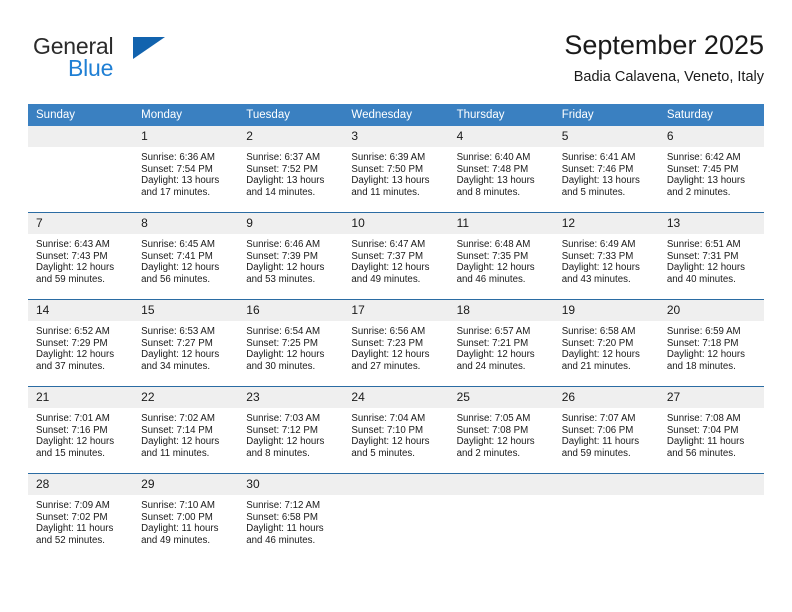 The width and height of the screenshot is (792, 612). What do you see at coordinates (597, 169) in the screenshot?
I see `sunset-text: Sunset: 7:46 PM` at bounding box center [597, 169].